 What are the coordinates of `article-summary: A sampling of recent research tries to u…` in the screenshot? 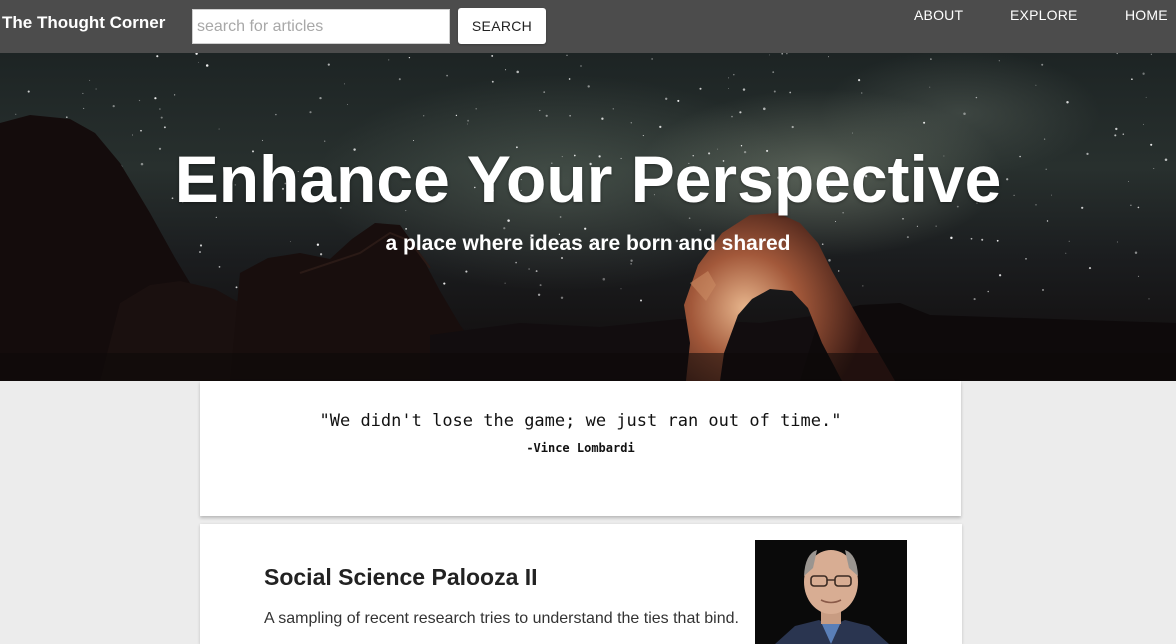 It's located at (501, 618).